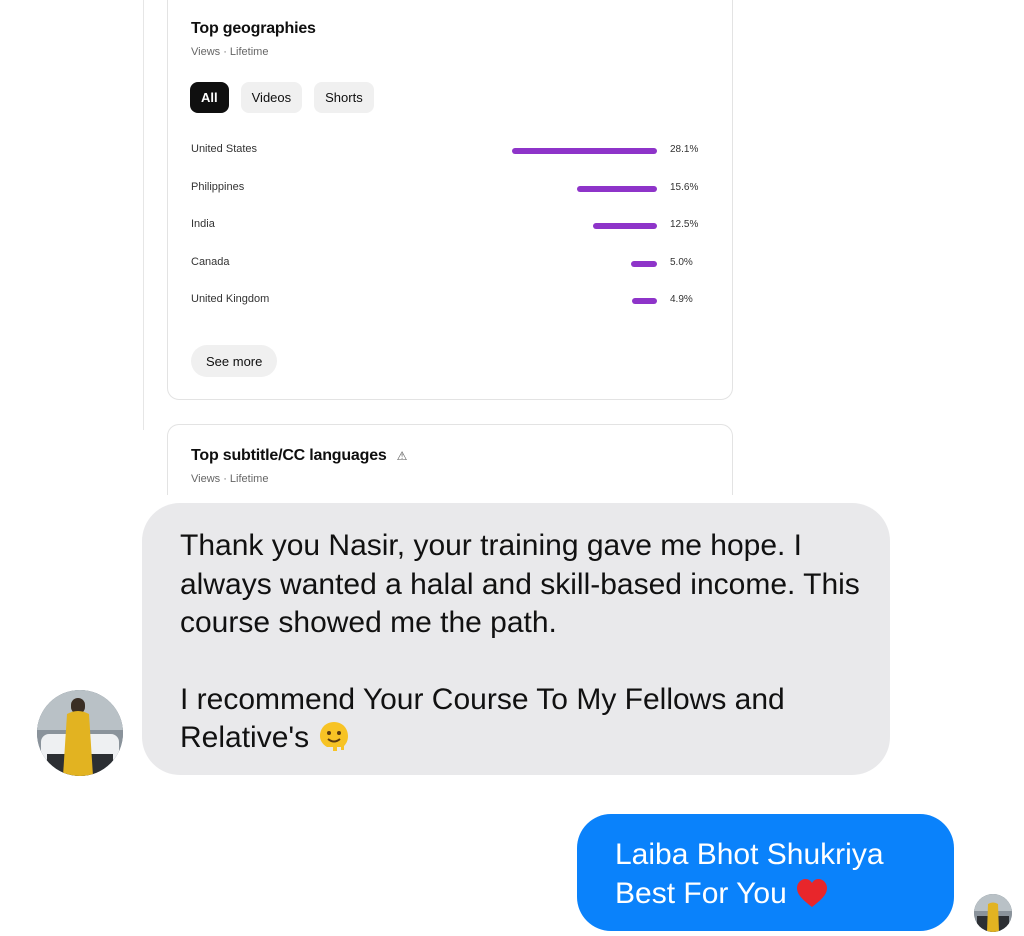 The width and height of the screenshot is (1024, 936). What do you see at coordinates (344, 97) in the screenshot?
I see `chip-shorts: Shorts` at bounding box center [344, 97].